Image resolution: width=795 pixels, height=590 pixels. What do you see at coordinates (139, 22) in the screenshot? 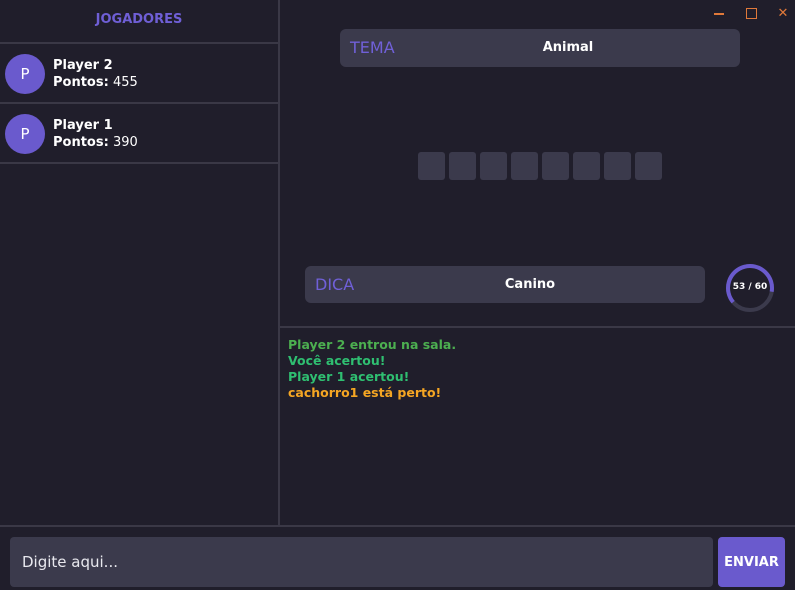
I see `players-title: JOGADORES` at bounding box center [139, 22].